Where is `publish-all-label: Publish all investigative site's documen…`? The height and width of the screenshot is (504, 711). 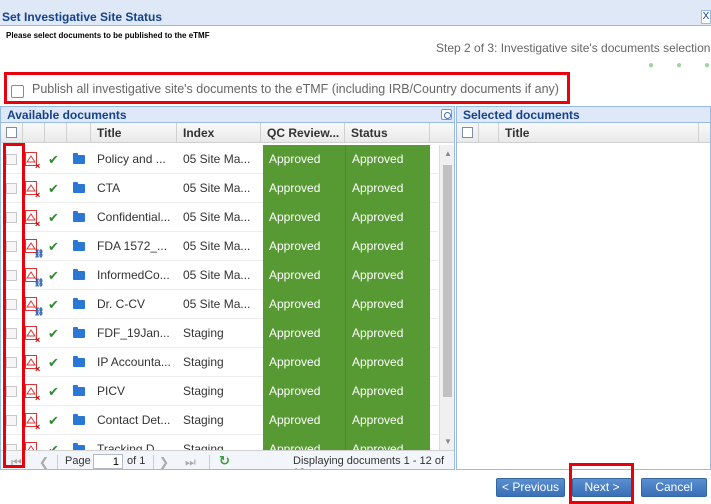
publish-all-label: Publish all investigative site's documen… is located at coordinates (295, 89).